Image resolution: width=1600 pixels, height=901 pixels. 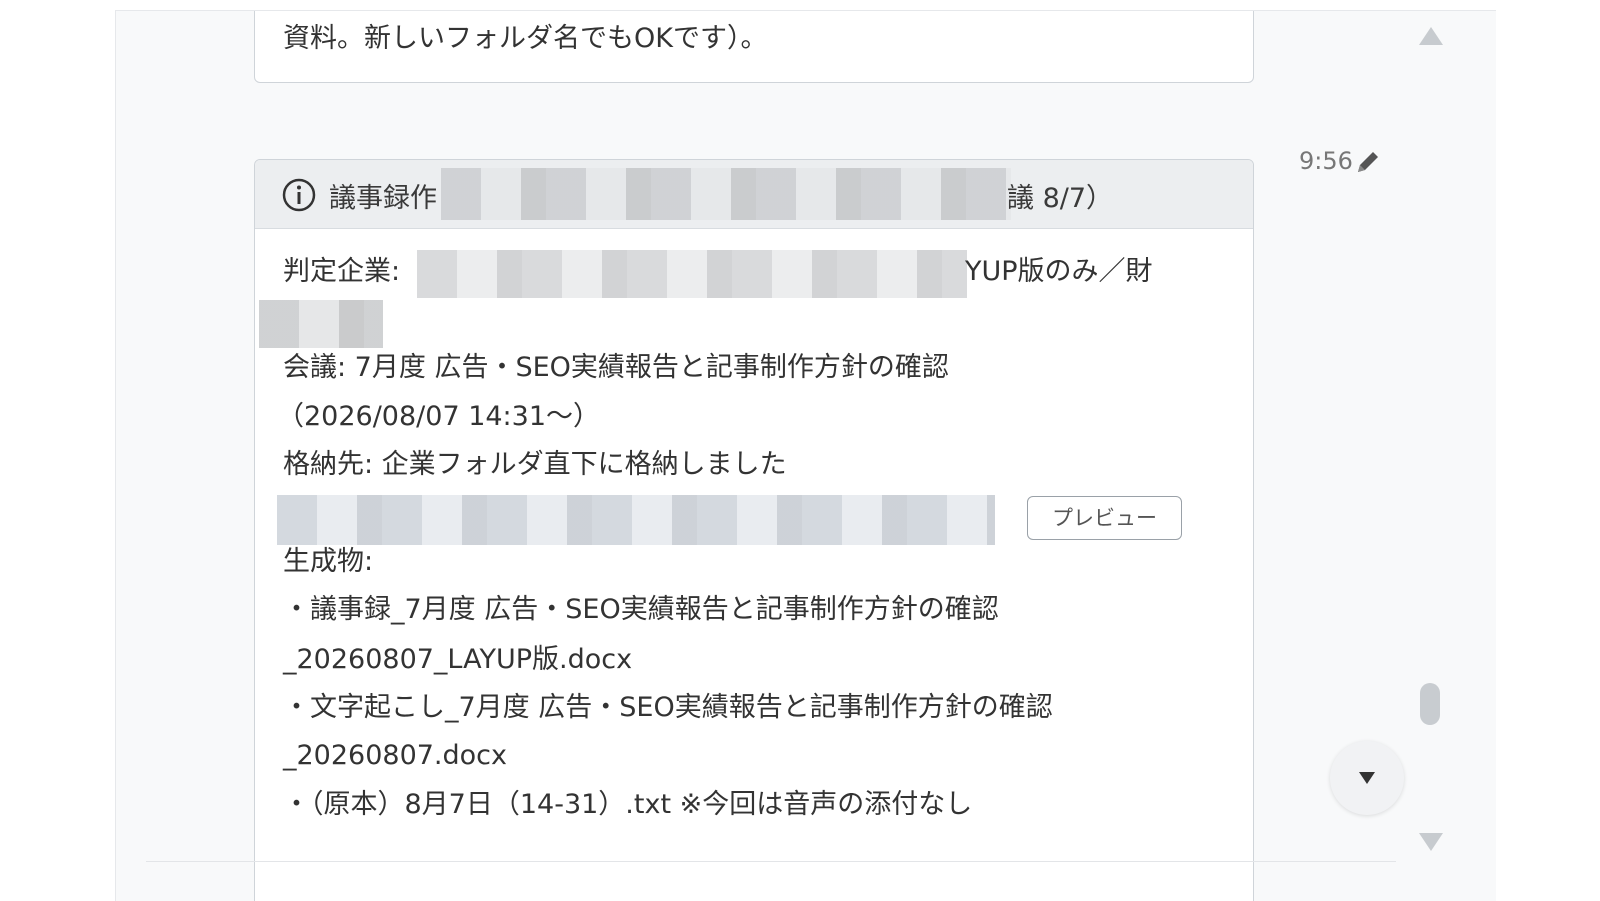 I want to click on pencil-icon, so click(x=1368, y=162).